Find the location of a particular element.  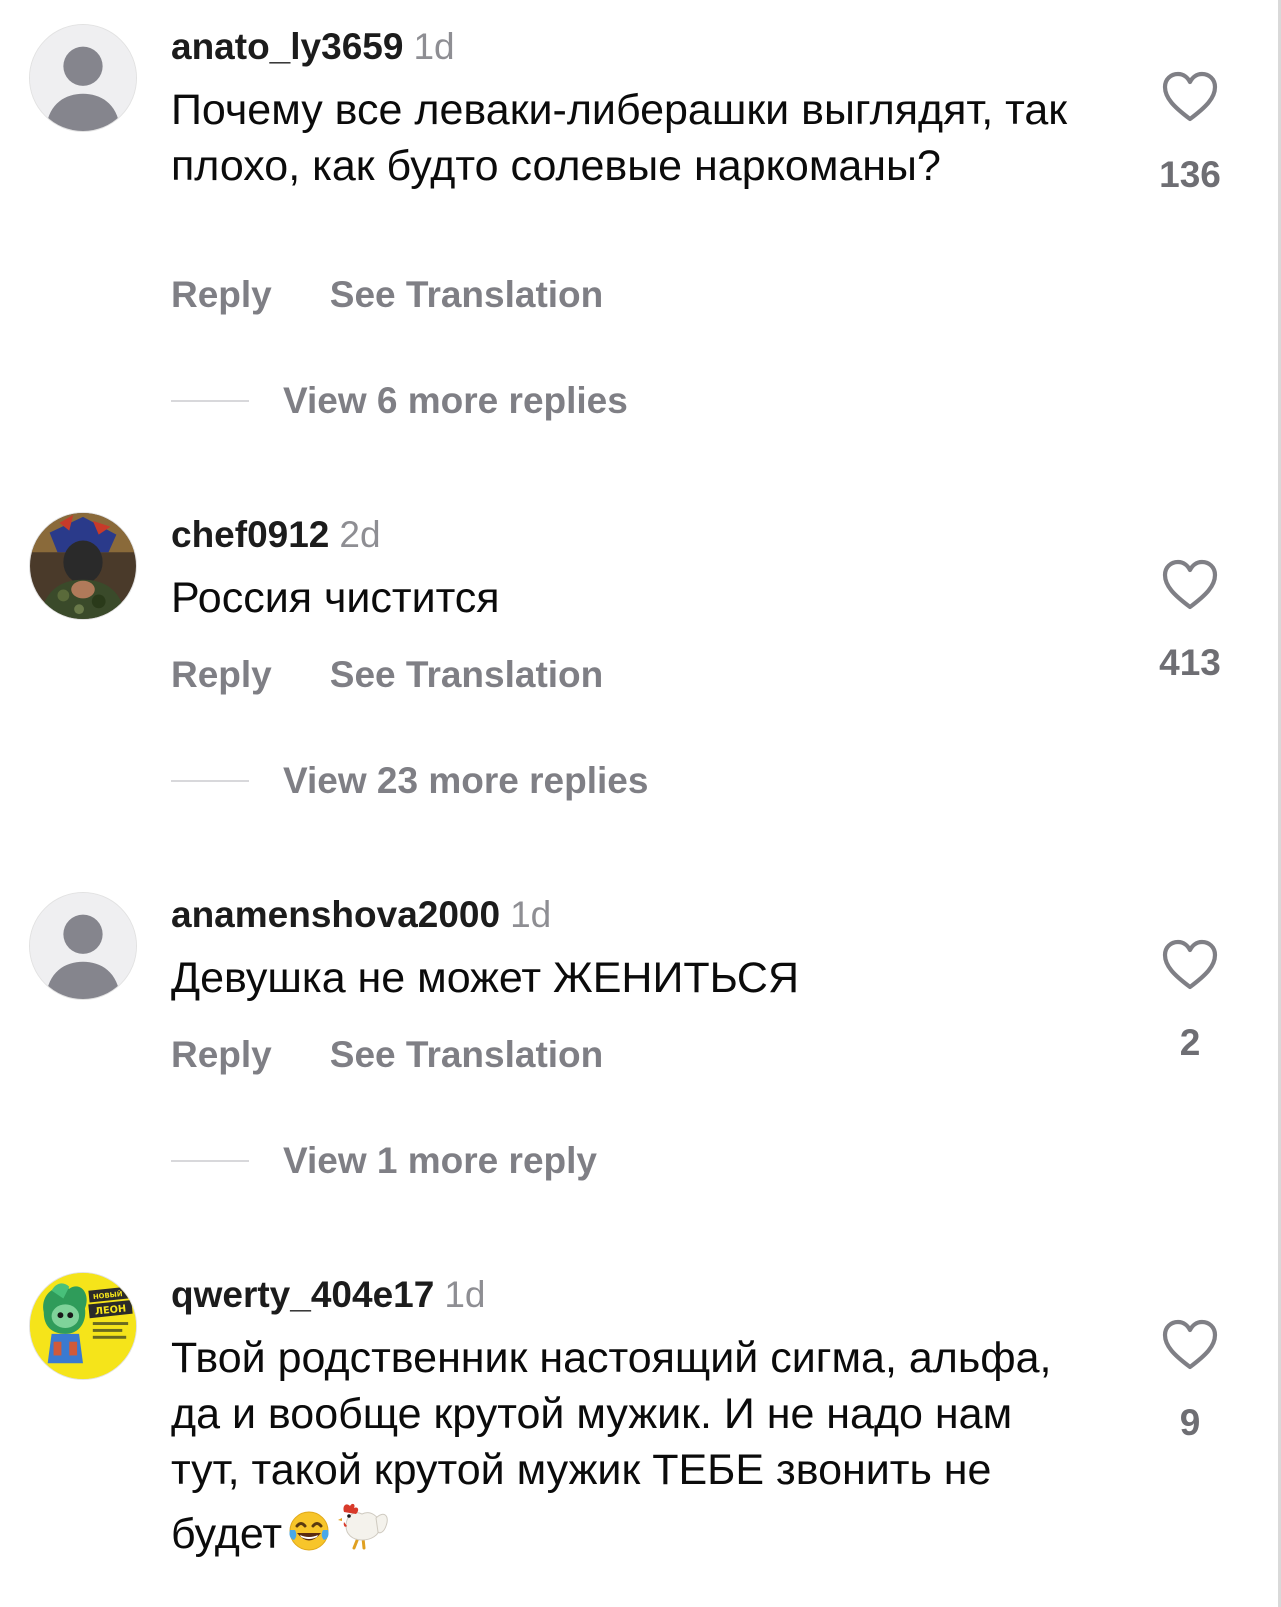

photo-avatar-icon is located at coordinates (83, 566).